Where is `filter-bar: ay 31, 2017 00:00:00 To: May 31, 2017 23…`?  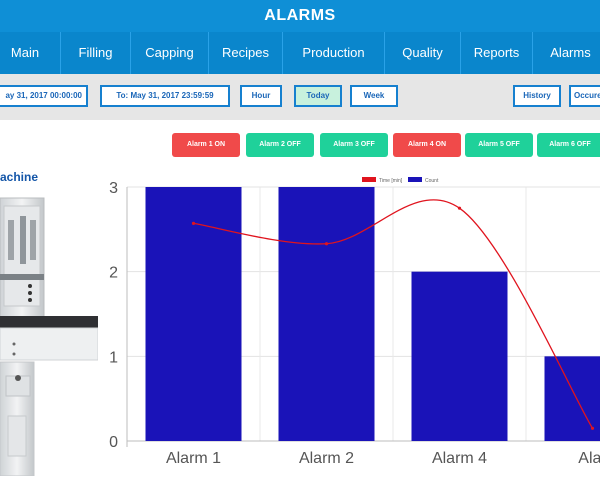
filter-bar: ay 31, 2017 00:00:00 To: May 31, 2017 23… is located at coordinates (300, 97).